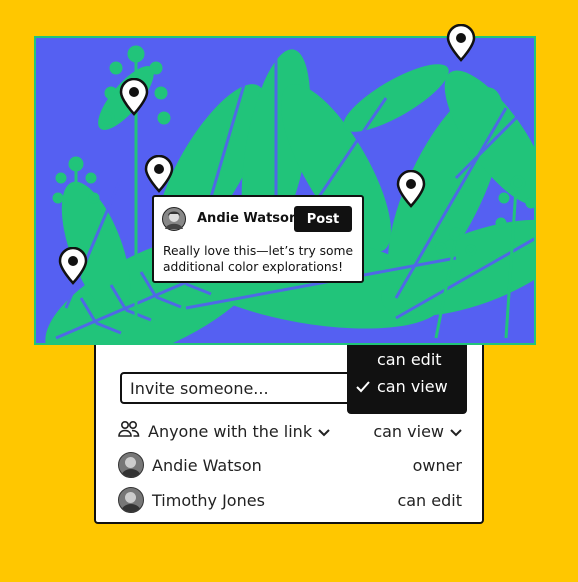 This screenshot has height=582, width=578. Describe the element at coordinates (323, 219) in the screenshot. I see `post-button: Post` at that location.